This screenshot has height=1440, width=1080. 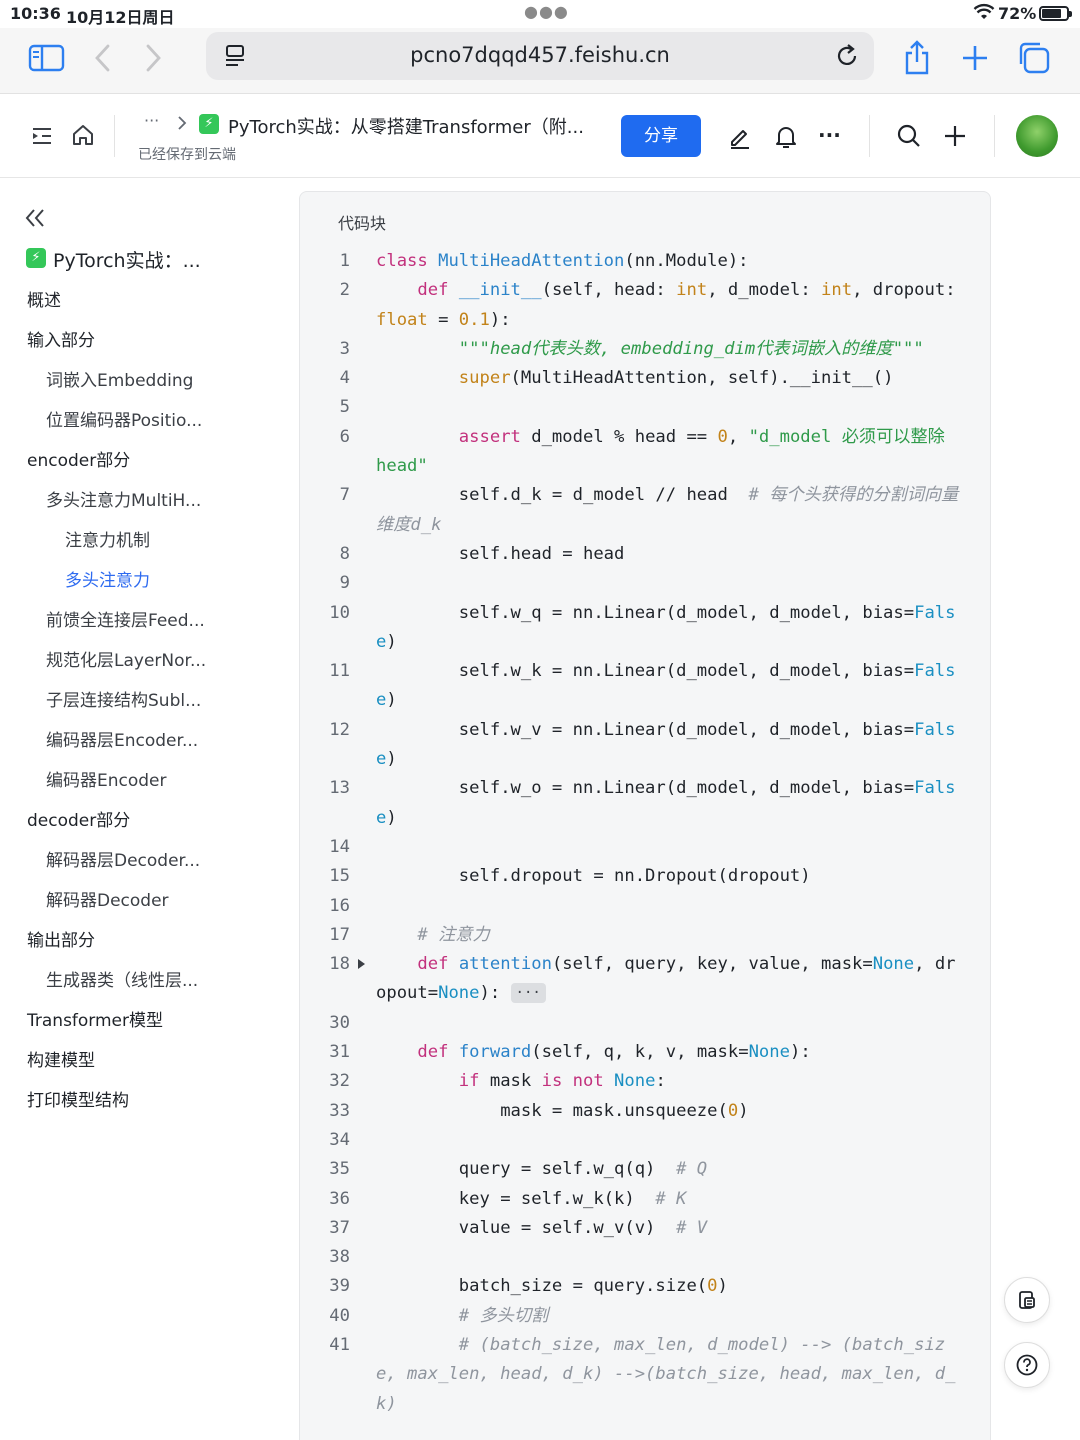 I want to click on back-icon, so click(x=103, y=58).